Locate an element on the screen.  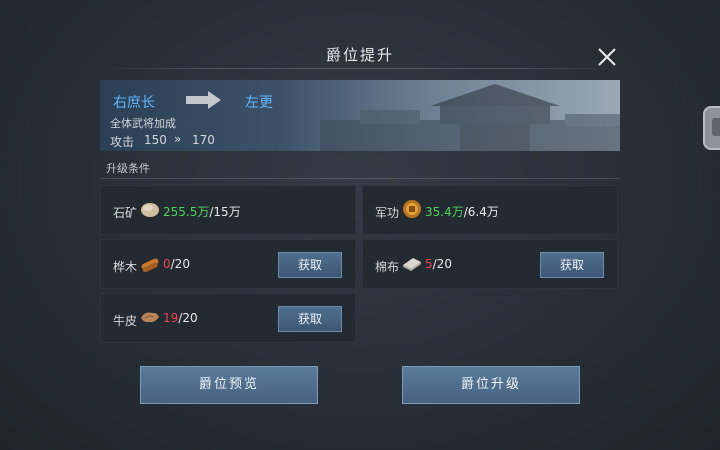
palace-illustration is located at coordinates (470, 117).